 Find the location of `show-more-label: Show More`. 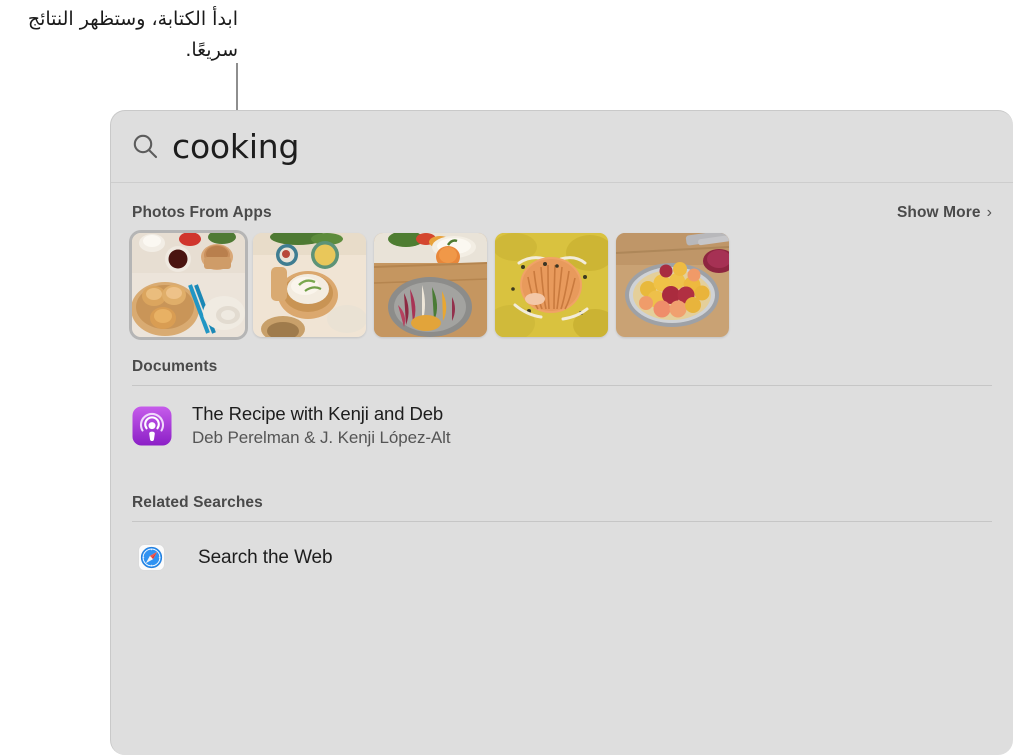

show-more-label: Show More is located at coordinates (938, 212).